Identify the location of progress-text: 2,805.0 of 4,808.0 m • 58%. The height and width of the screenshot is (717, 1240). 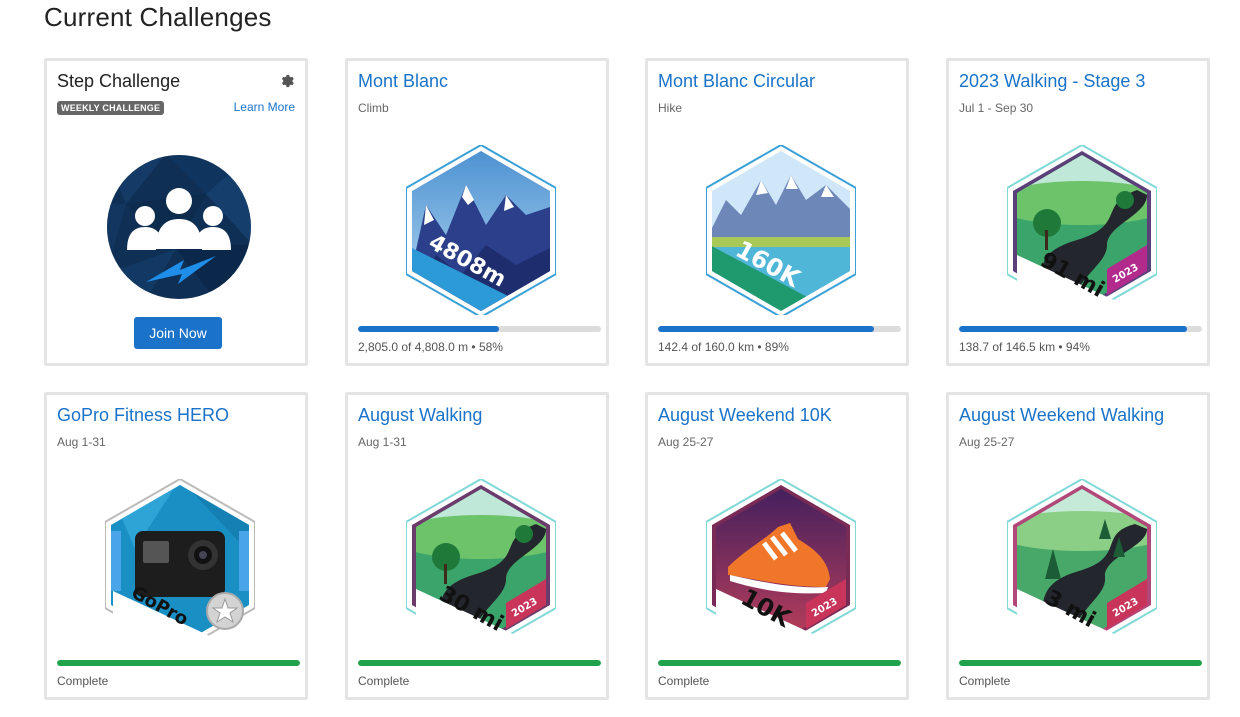
(430, 347).